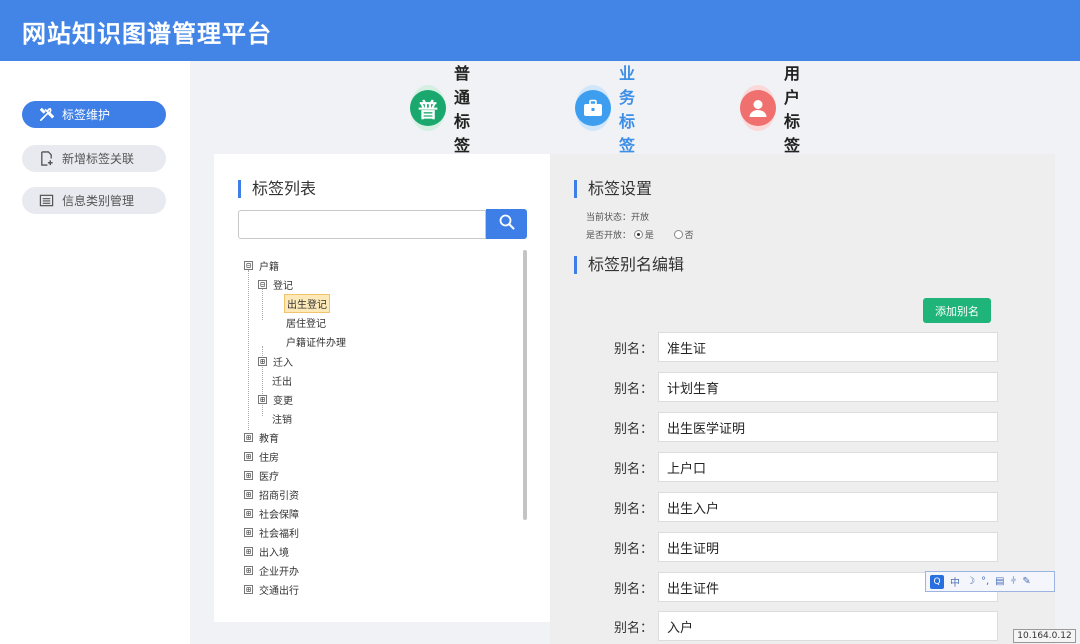  What do you see at coordinates (1026, 581) in the screenshot?
I see `wrench-icon: ✎` at bounding box center [1026, 581].